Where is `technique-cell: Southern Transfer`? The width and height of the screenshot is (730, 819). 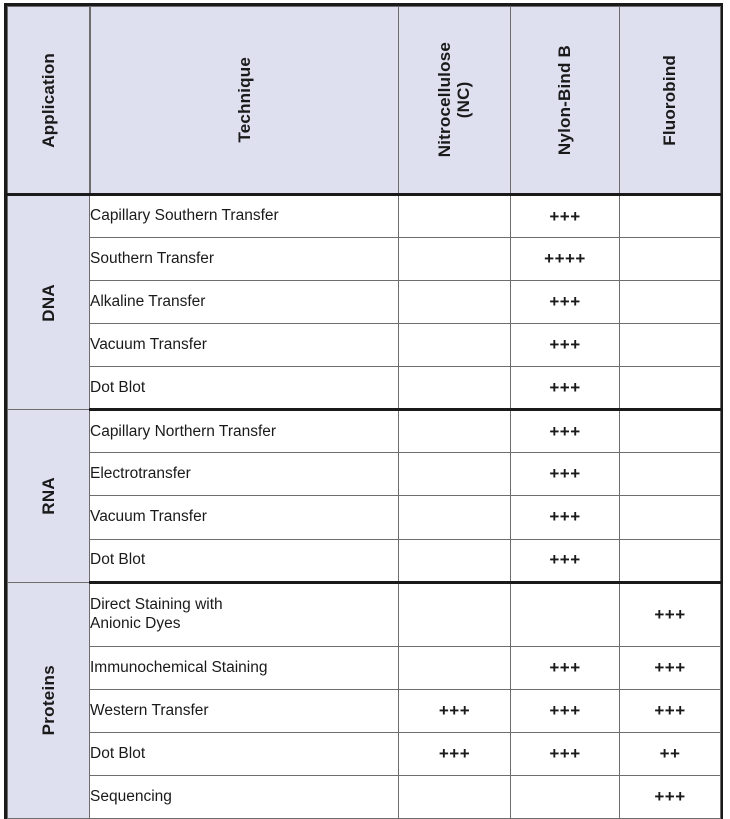
technique-cell: Southern Transfer is located at coordinates (244, 259).